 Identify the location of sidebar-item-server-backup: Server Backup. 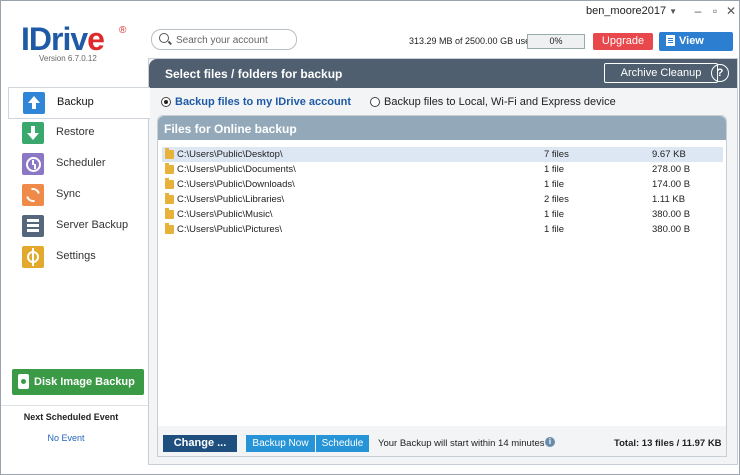
(78, 226).